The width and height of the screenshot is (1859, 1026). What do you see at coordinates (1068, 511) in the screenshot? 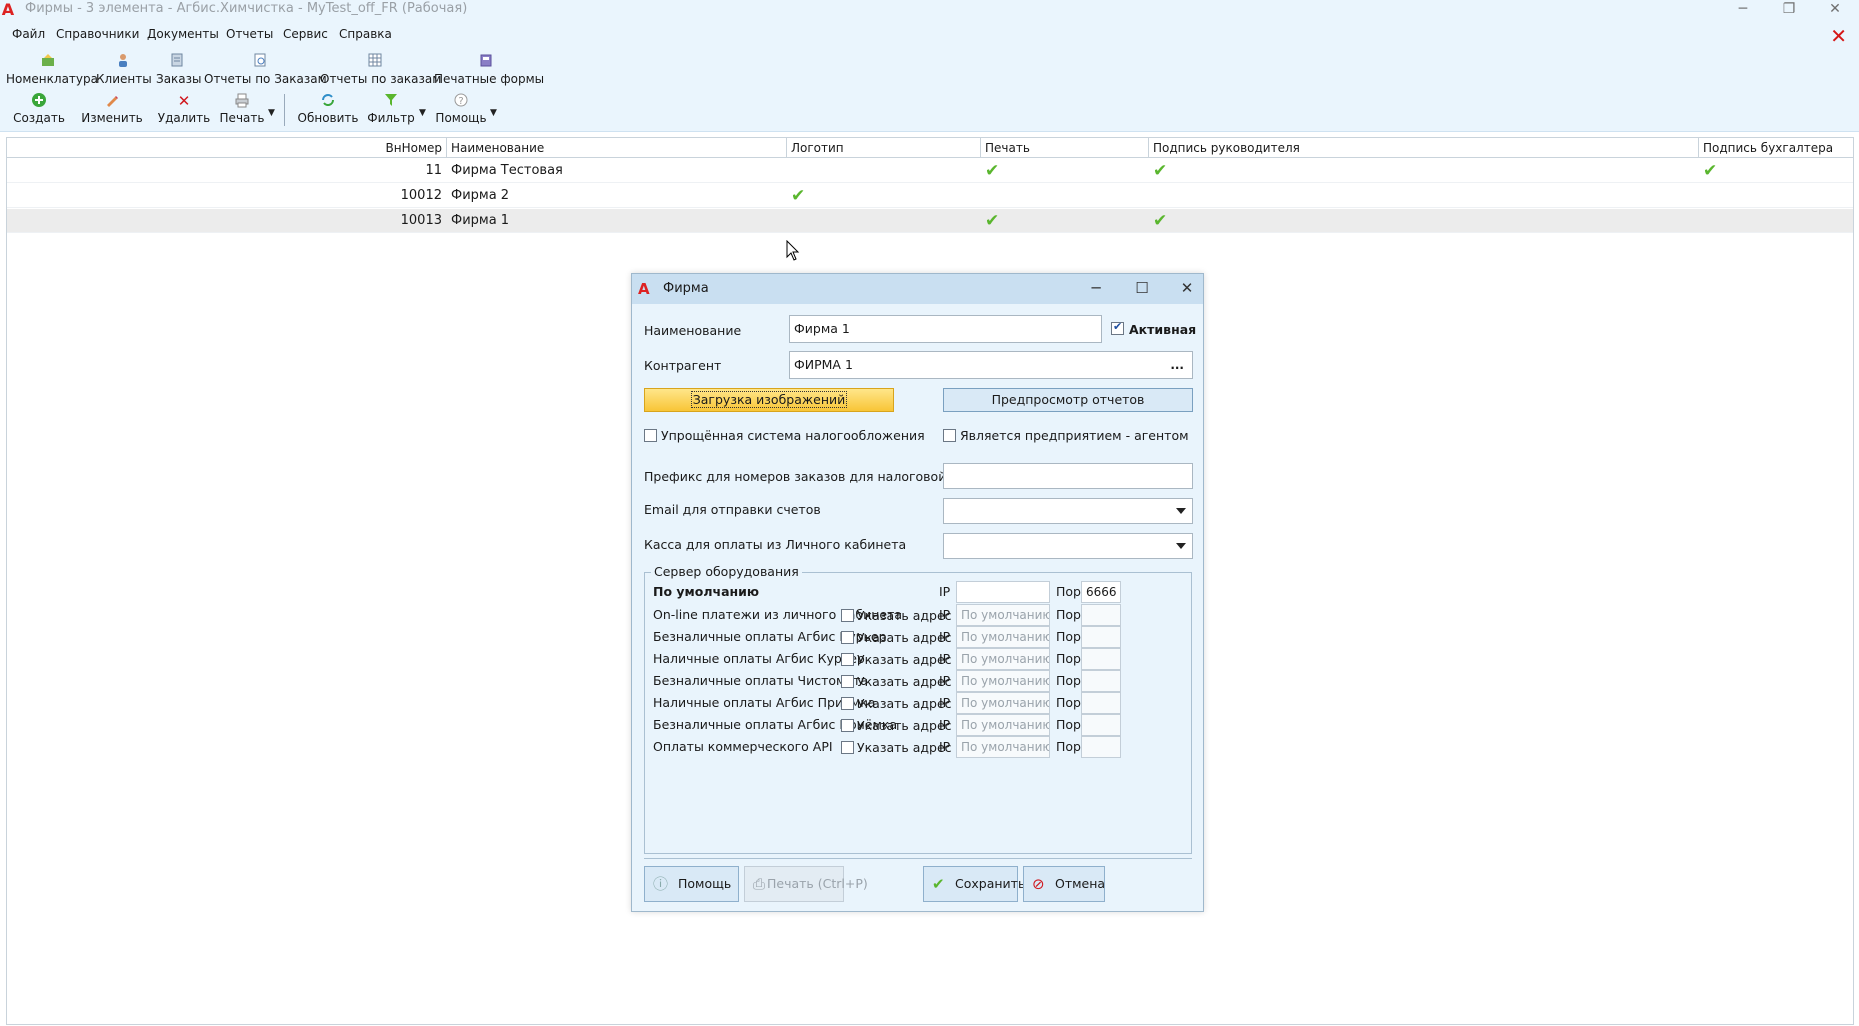
I see `email-select` at bounding box center [1068, 511].